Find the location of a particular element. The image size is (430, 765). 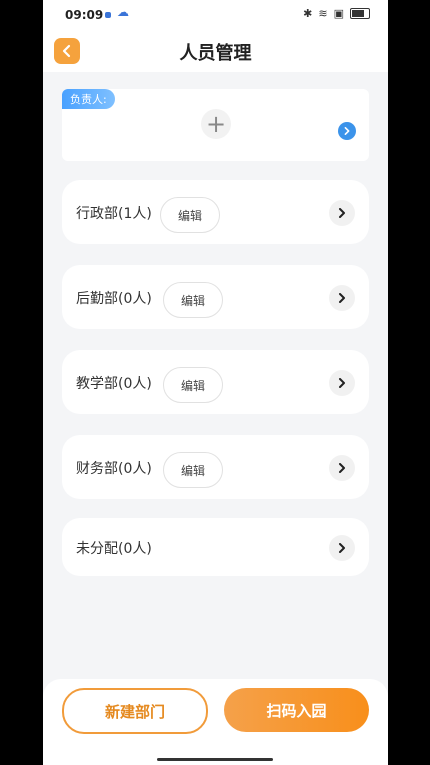

department-row: 未分配(0人) is located at coordinates (215, 547).